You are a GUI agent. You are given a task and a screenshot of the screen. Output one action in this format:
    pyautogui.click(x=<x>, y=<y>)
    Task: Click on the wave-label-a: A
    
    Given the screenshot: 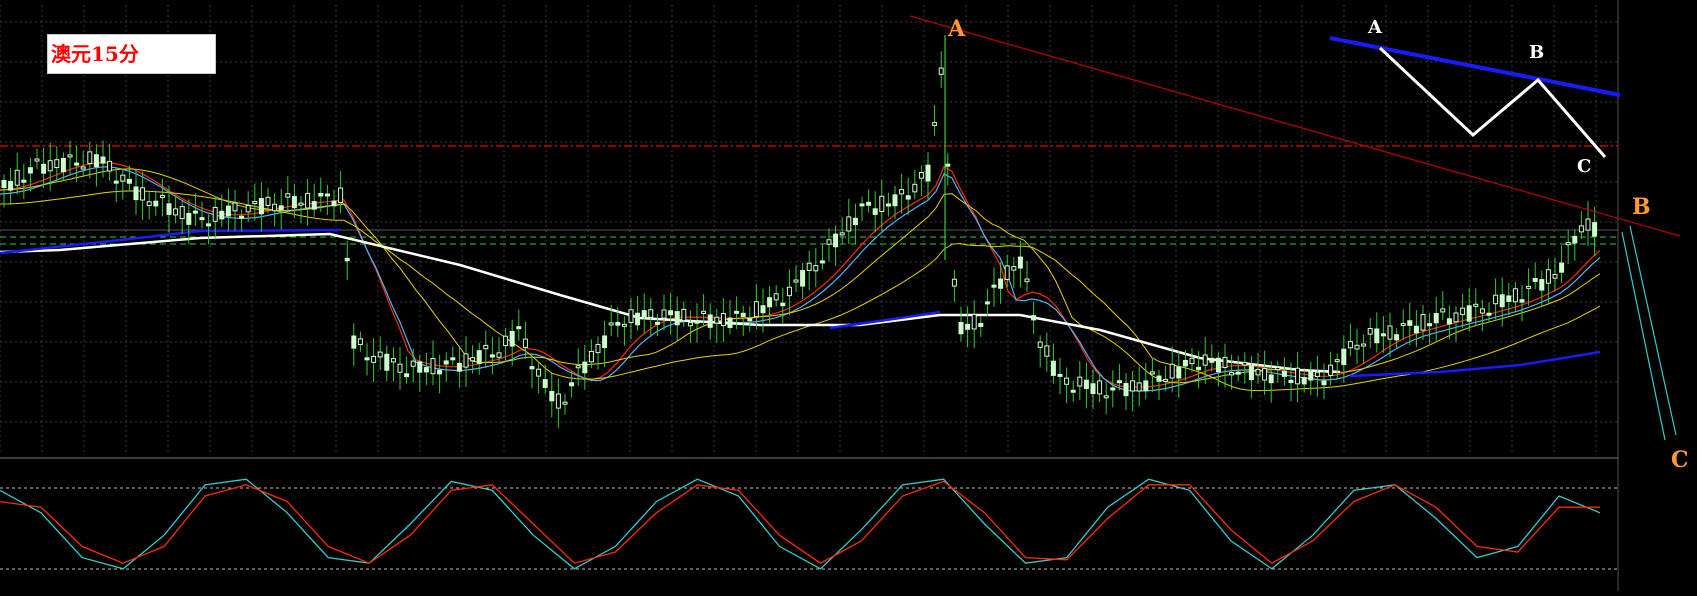 What is the action you would take?
    pyautogui.click(x=956, y=29)
    